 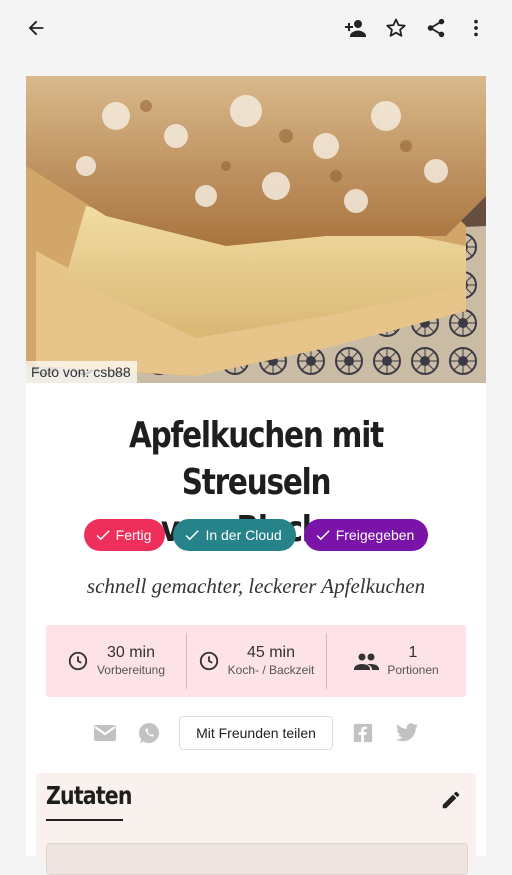 I want to click on app-toolbar, so click(x=256, y=28).